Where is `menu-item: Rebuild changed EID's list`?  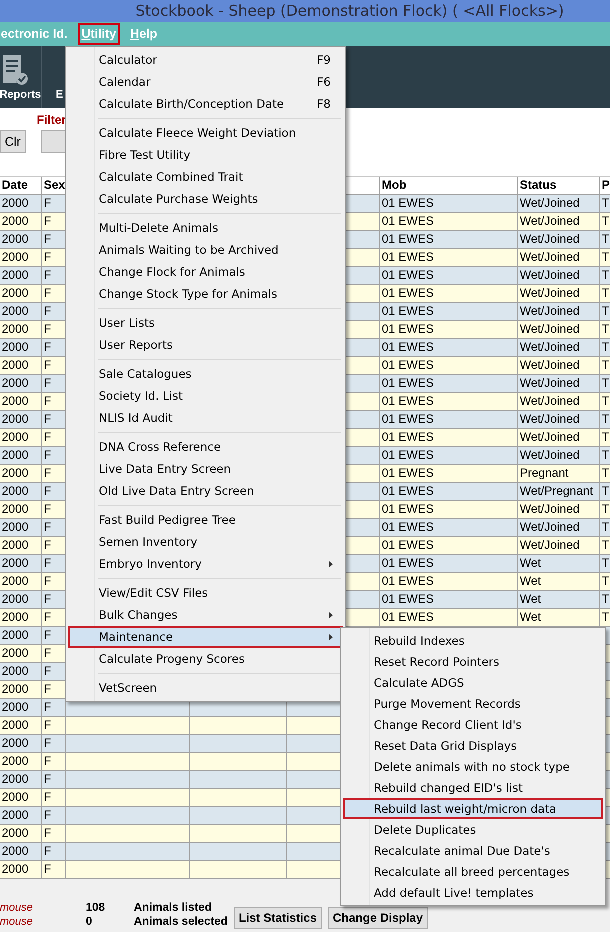 menu-item: Rebuild changed EID's list is located at coordinates (473, 787).